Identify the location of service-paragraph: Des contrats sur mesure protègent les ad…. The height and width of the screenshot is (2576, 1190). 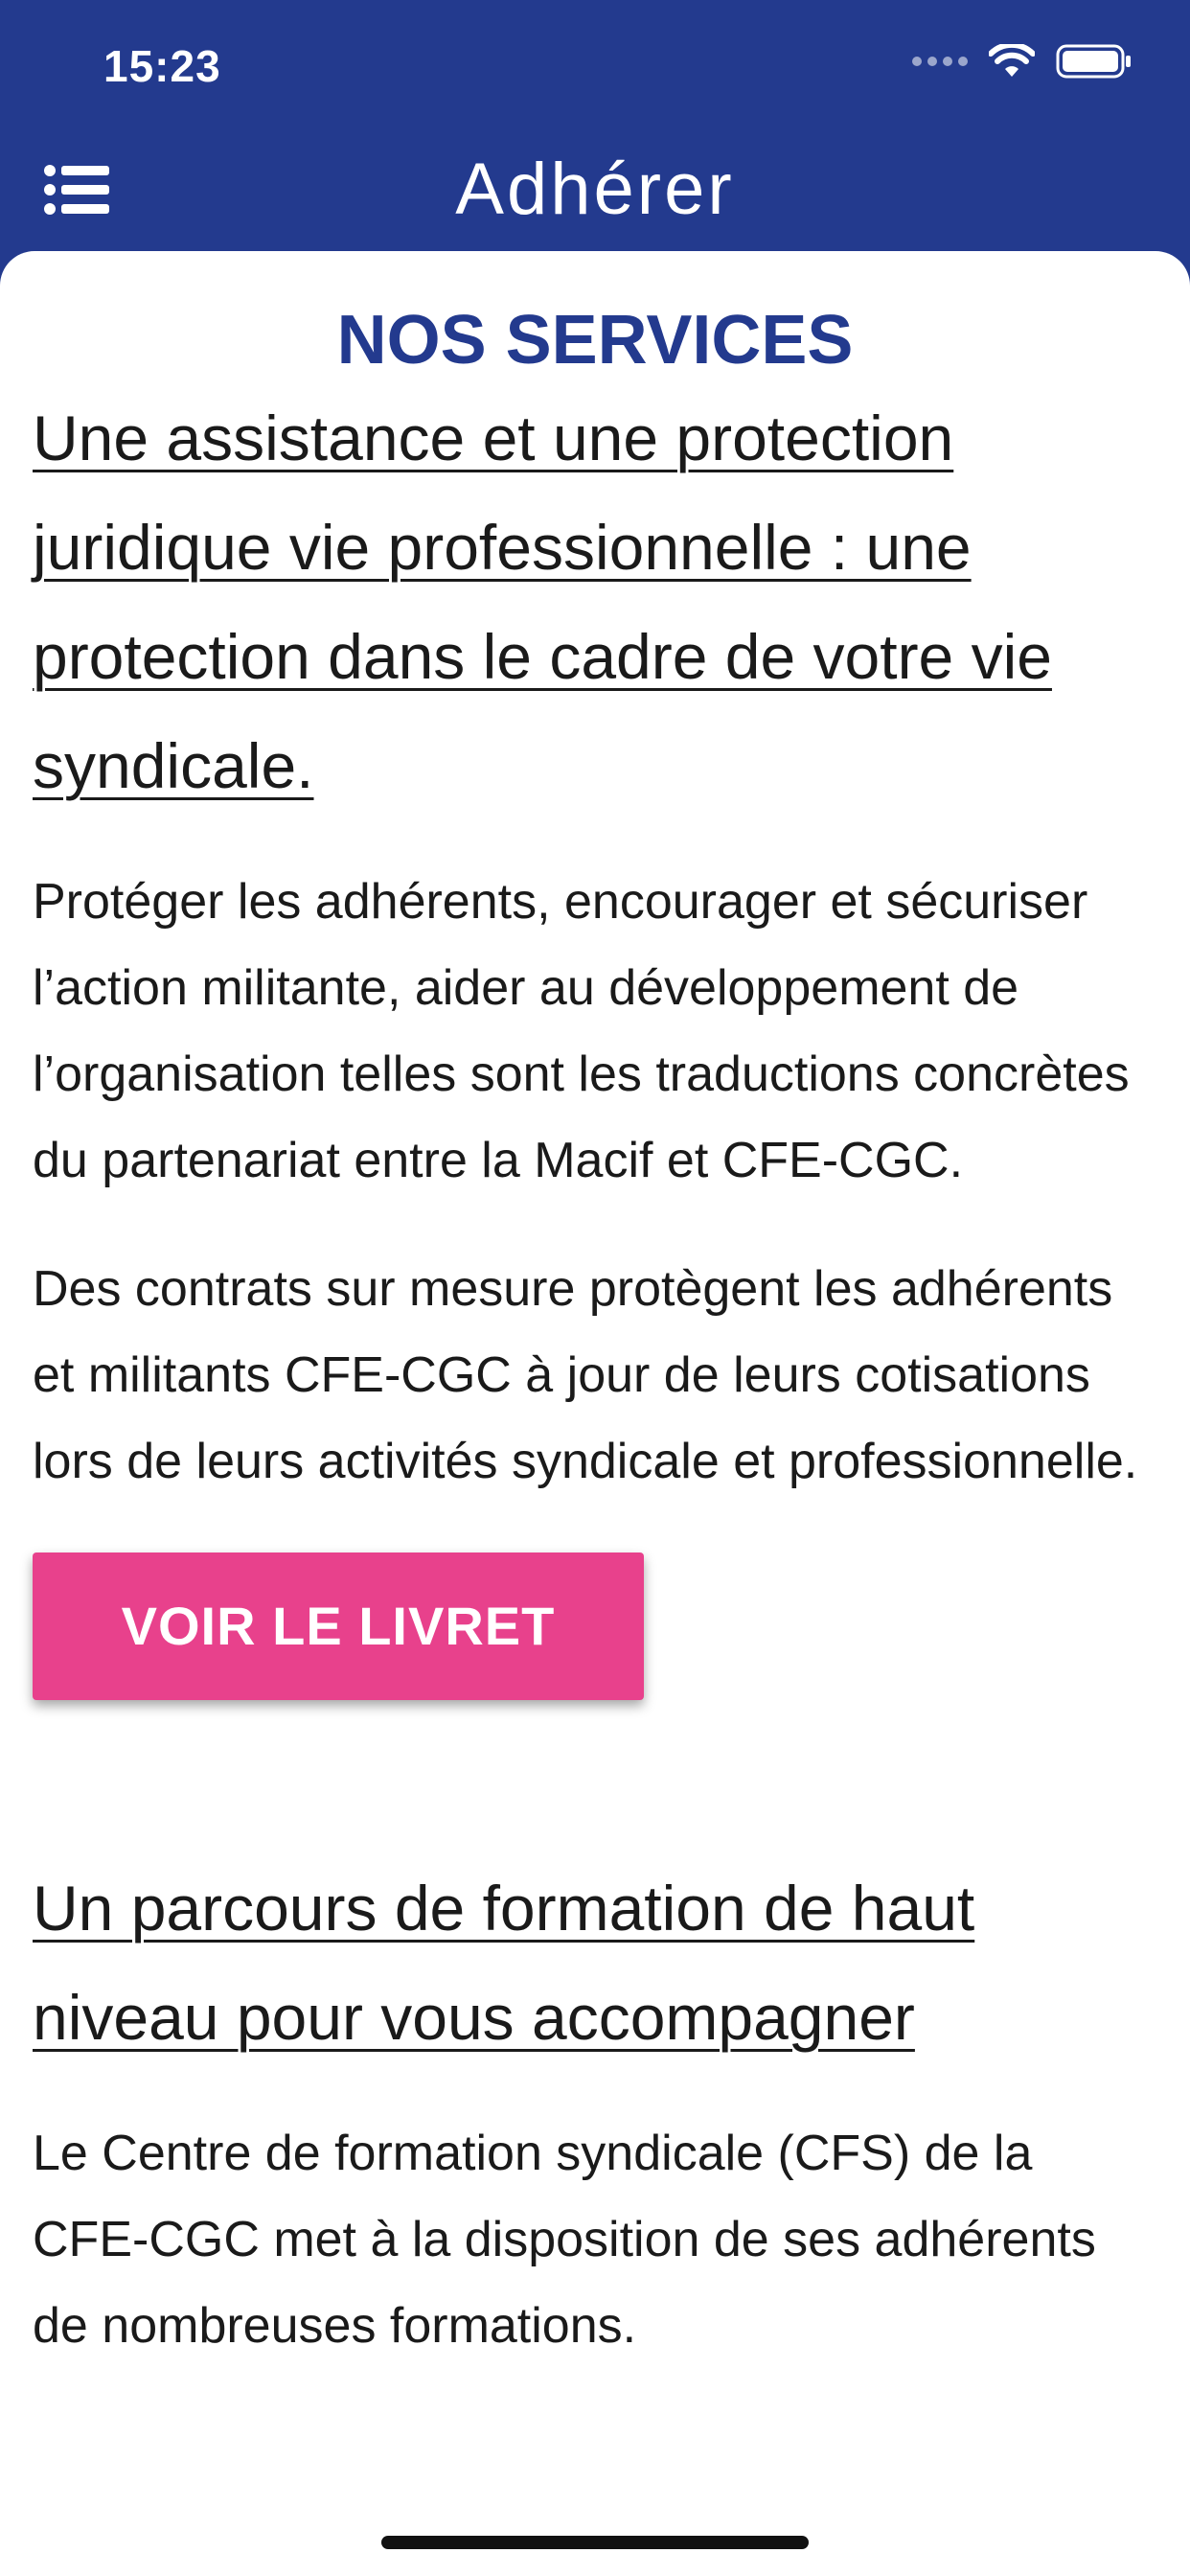
(586, 1375).